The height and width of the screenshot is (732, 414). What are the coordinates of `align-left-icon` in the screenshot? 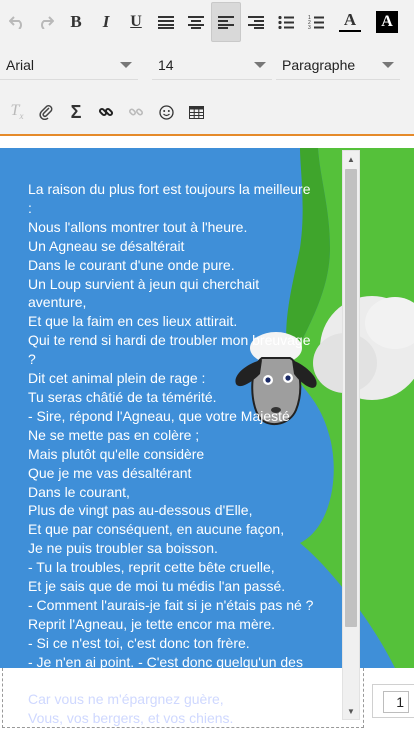 It's located at (226, 22).